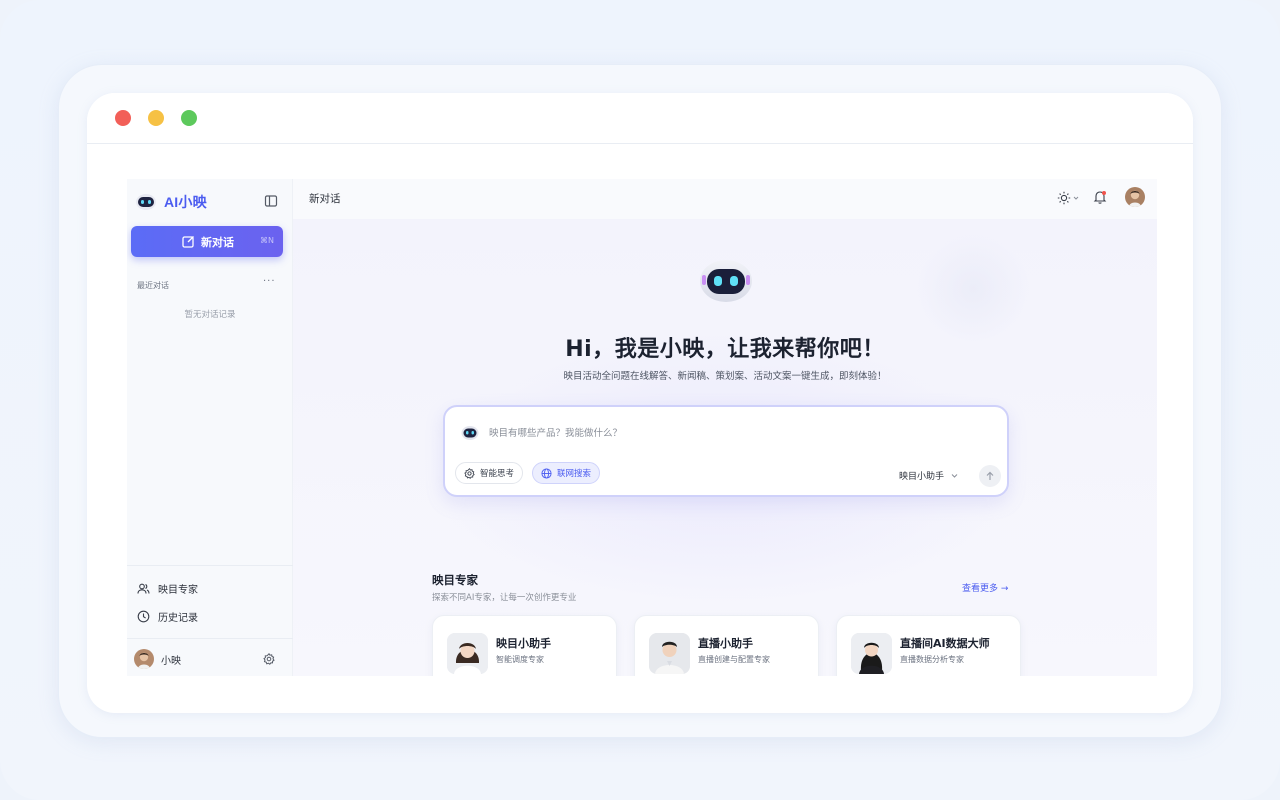 Image resolution: width=1280 pixels, height=800 pixels. Describe the element at coordinates (520, 659) in the screenshot. I see `expert-description: 智能调度专家` at that location.